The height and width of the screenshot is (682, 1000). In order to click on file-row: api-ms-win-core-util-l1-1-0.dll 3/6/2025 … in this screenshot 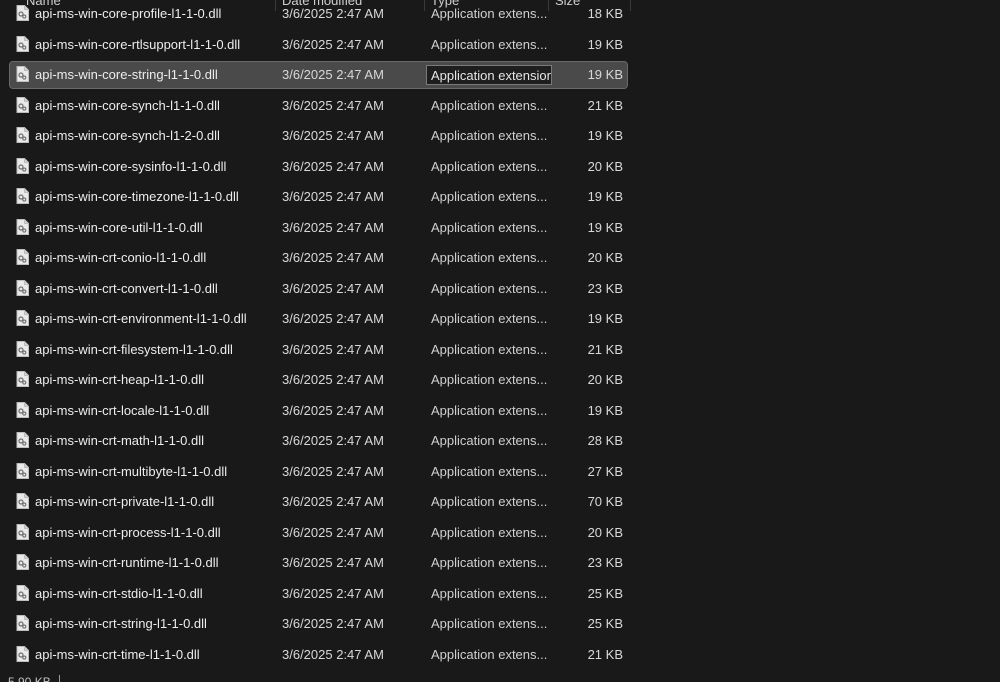, I will do `click(318, 228)`.